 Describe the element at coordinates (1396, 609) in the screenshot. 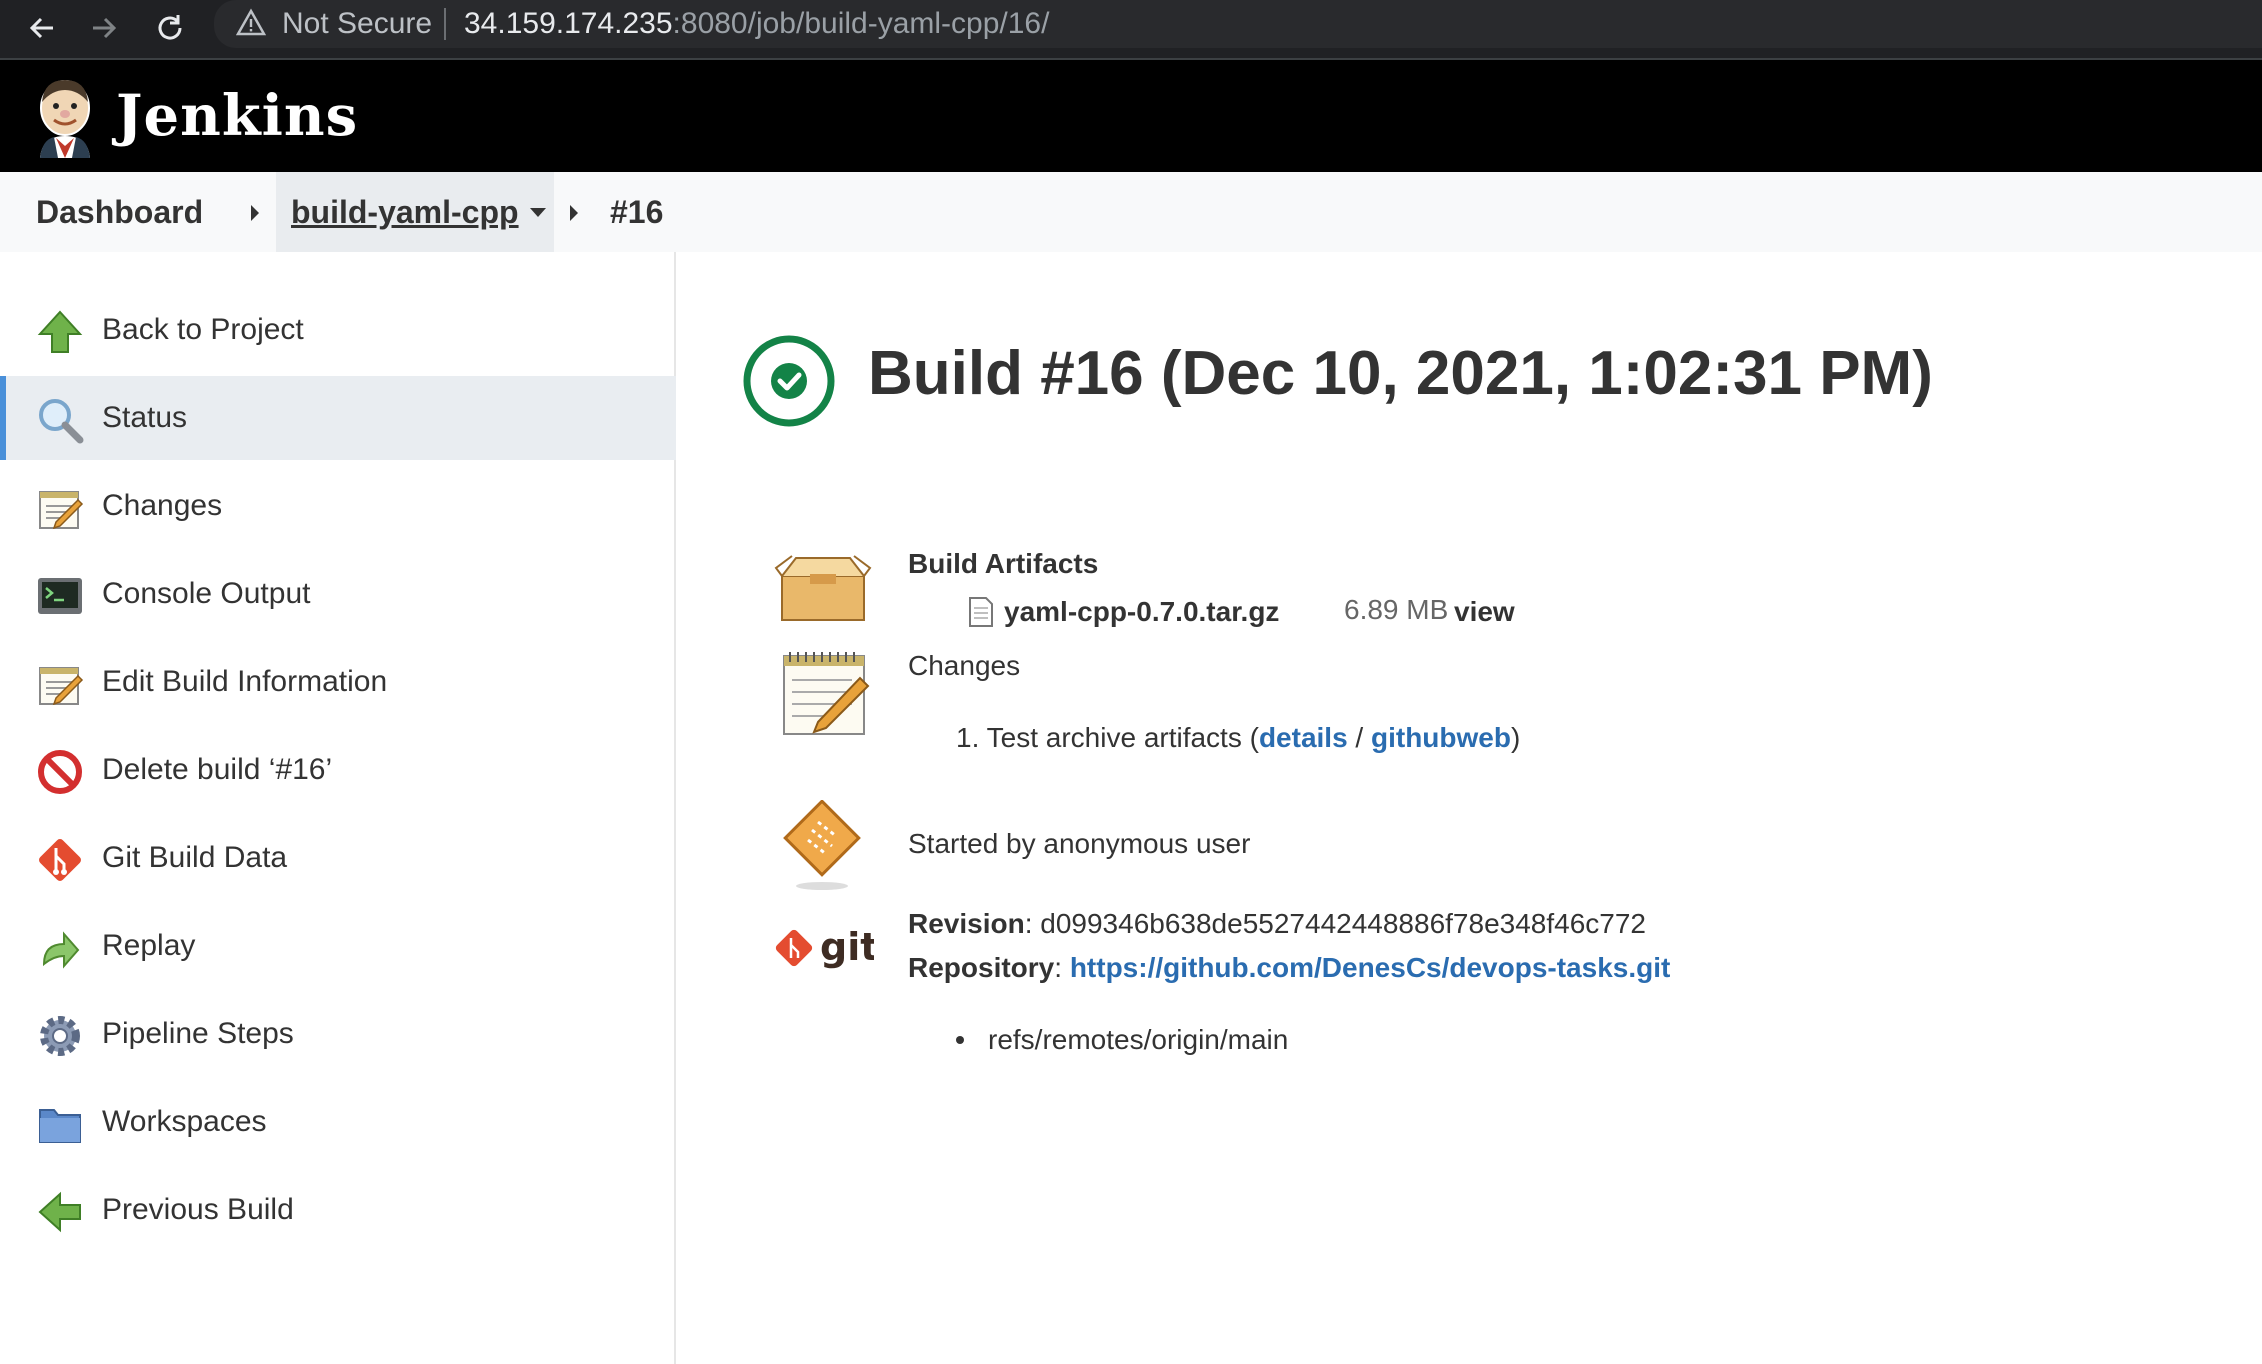

I see `artifact-file-size: 6.89 MB` at that location.